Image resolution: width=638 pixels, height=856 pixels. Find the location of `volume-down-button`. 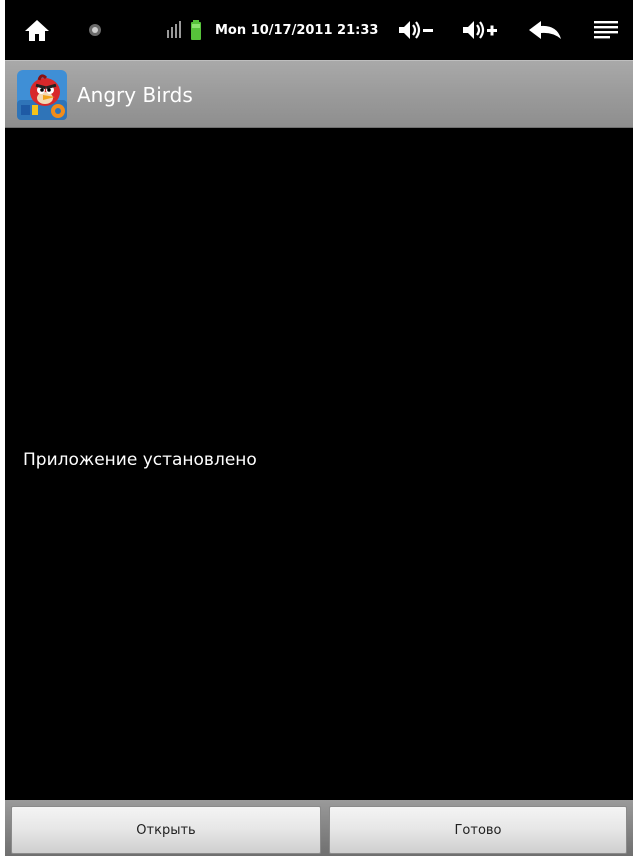

volume-down-button is located at coordinates (417, 30).